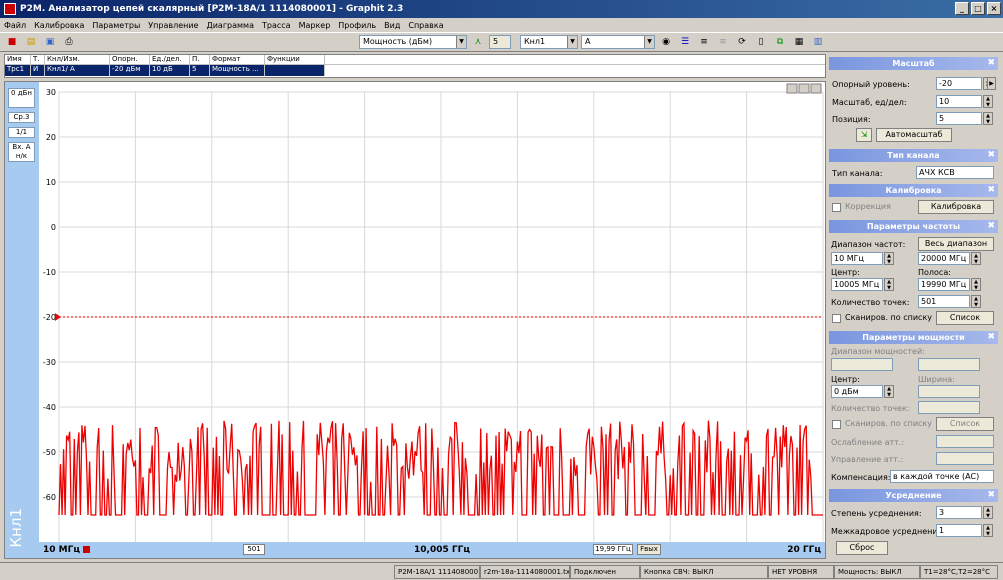 Image resolution: width=1003 pixels, height=580 pixels. I want to click on points-spin: ▲ ▼, so click(976, 301).